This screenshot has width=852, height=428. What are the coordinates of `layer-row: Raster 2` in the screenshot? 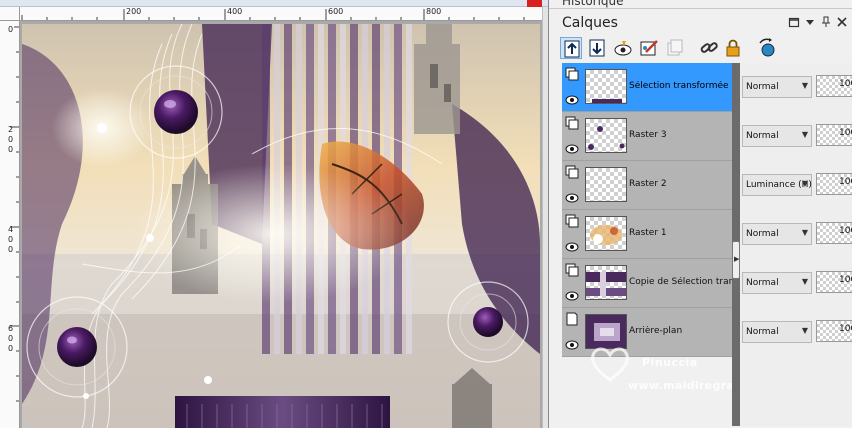 It's located at (647, 185).